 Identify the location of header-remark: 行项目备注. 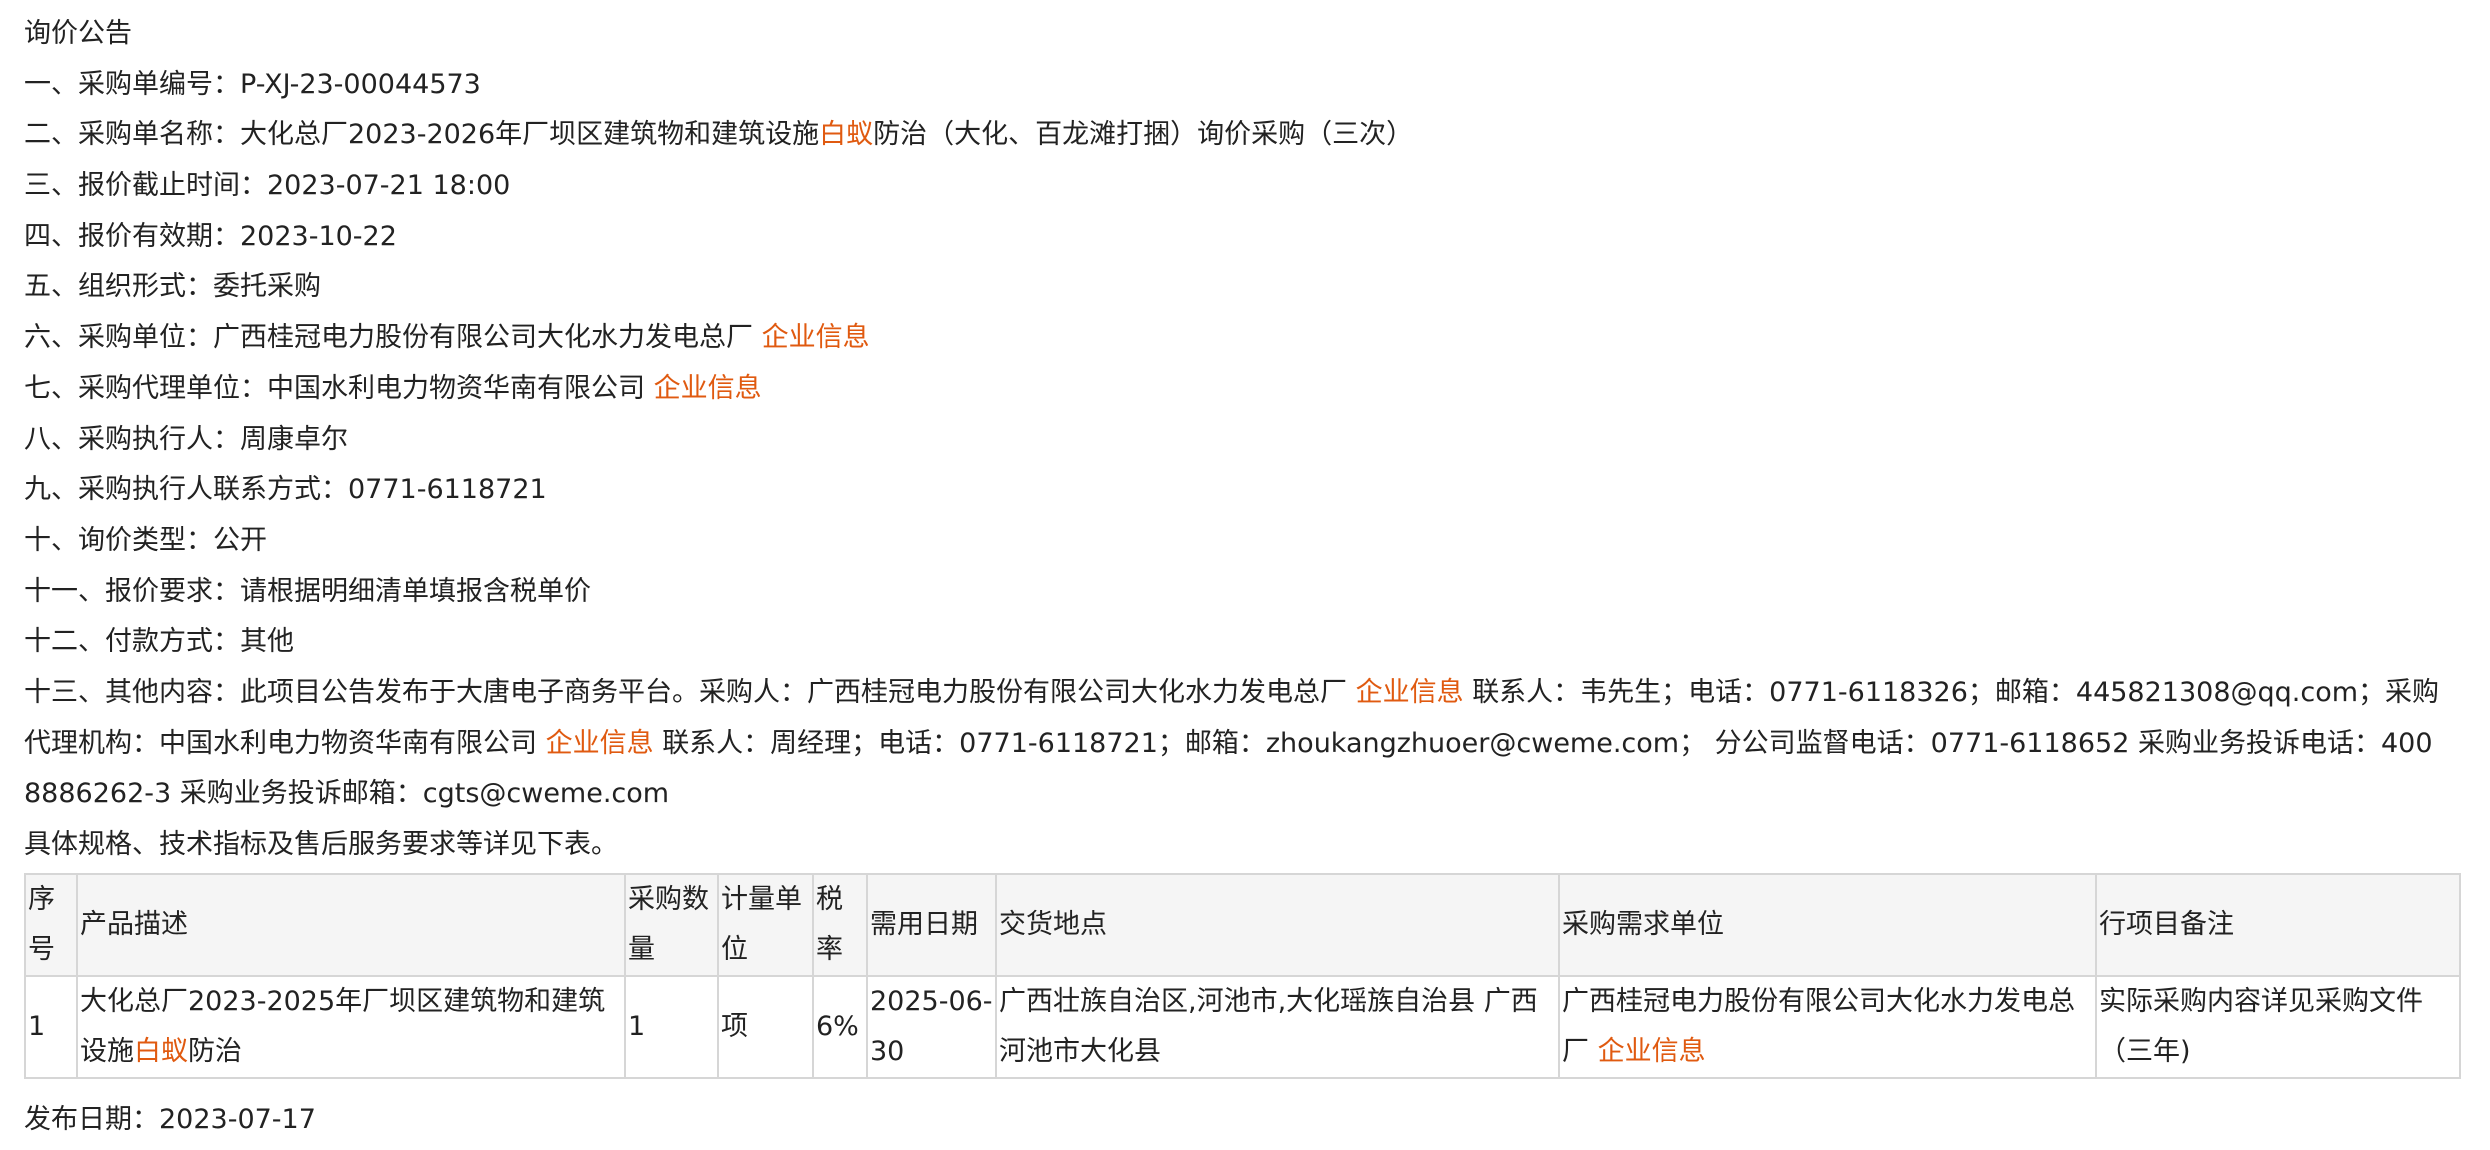
(2278, 924).